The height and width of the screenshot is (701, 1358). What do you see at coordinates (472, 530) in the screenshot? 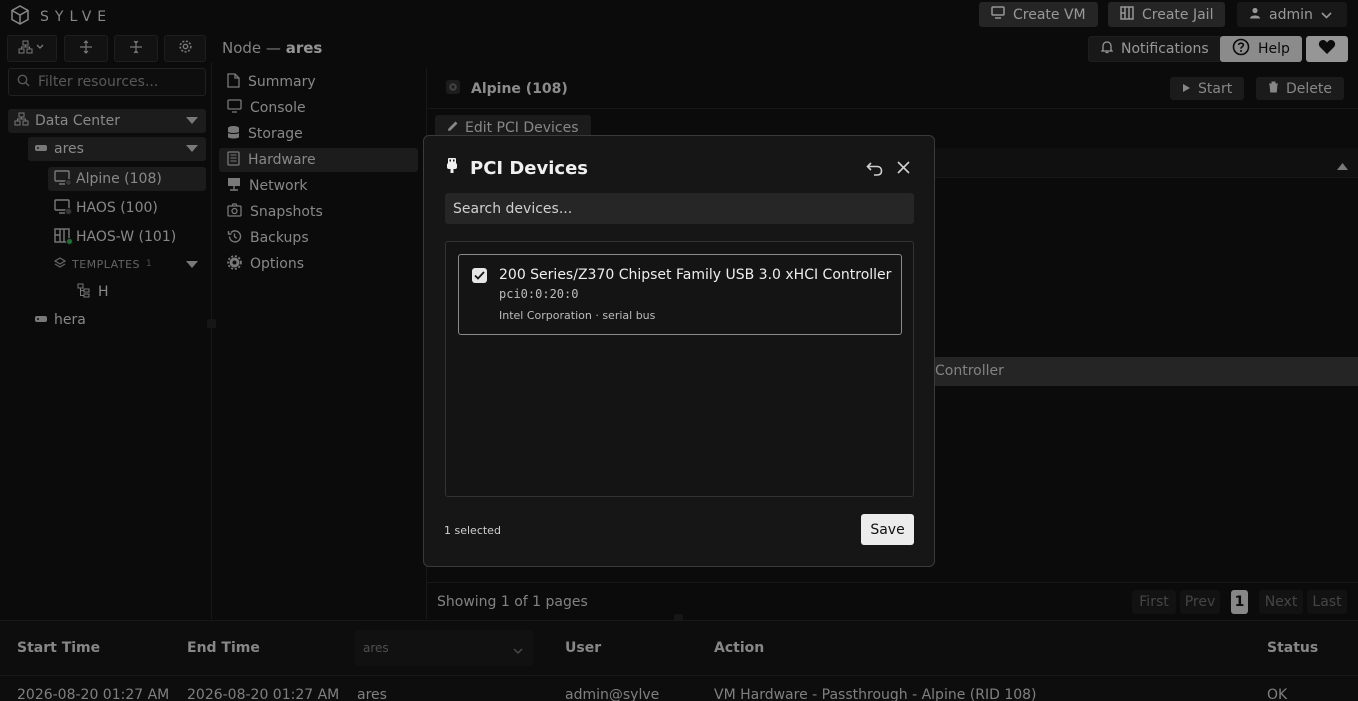
I see `selected-count: 1 selected` at bounding box center [472, 530].